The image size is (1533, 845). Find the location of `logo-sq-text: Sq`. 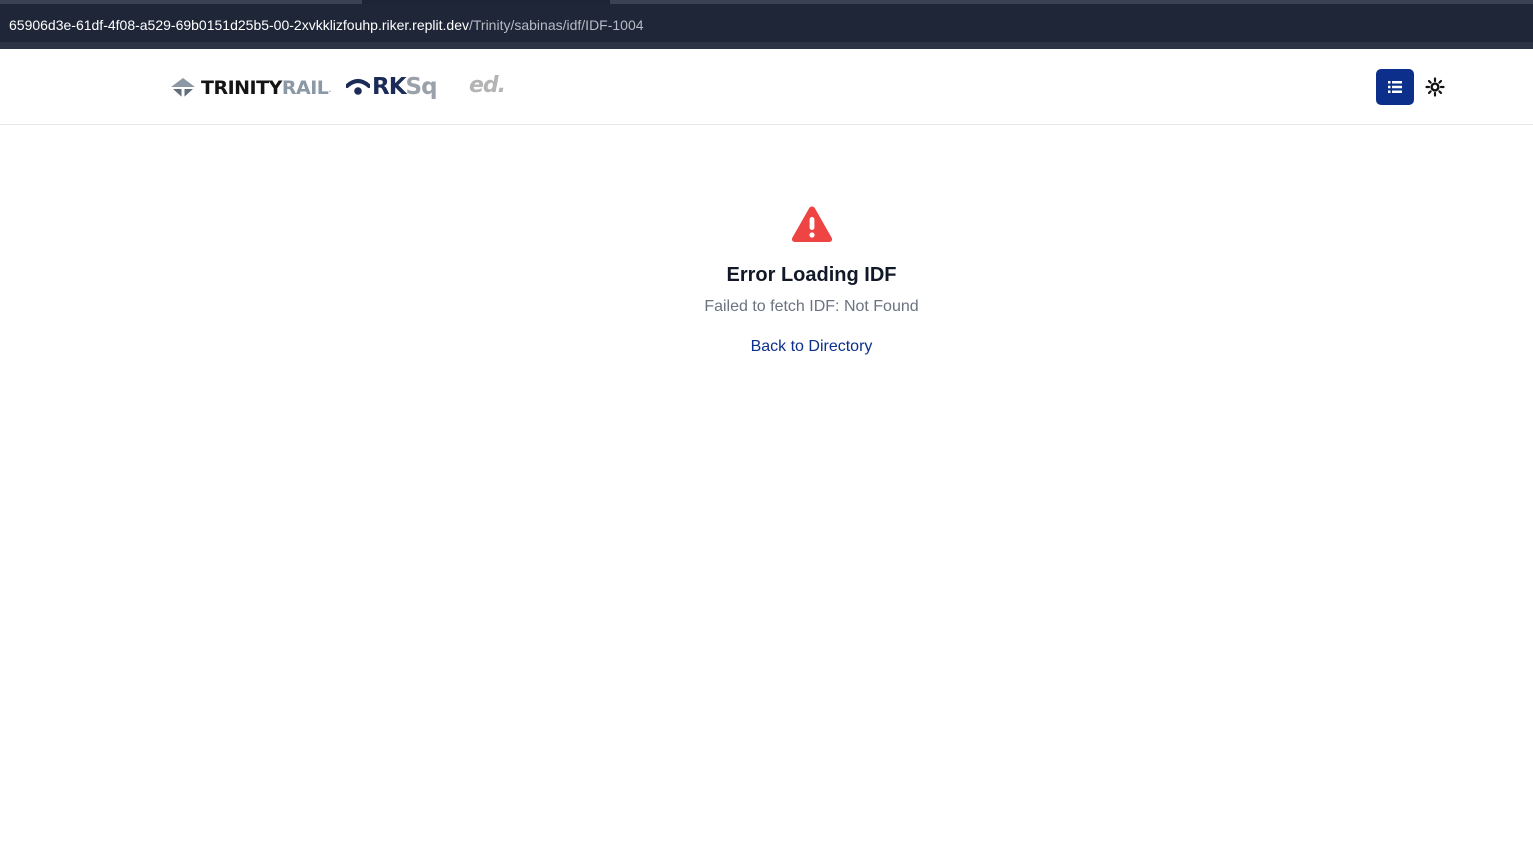

logo-sq-text: Sq is located at coordinates (421, 87).